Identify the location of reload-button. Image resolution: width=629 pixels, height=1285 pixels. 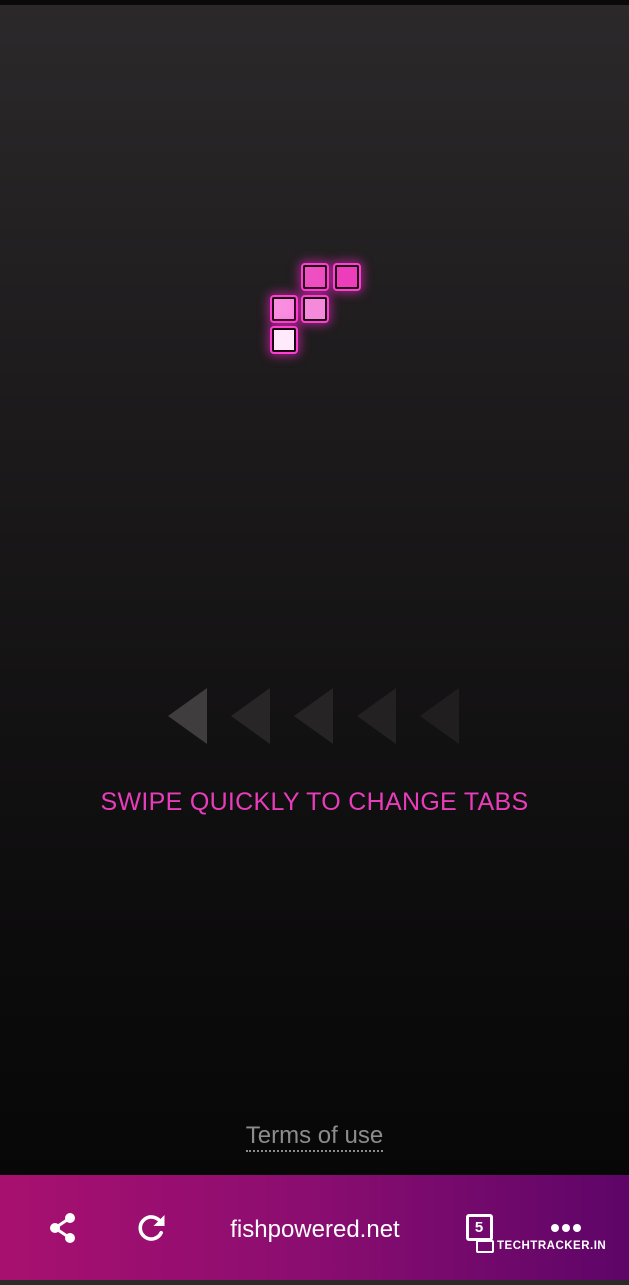
(151, 1227).